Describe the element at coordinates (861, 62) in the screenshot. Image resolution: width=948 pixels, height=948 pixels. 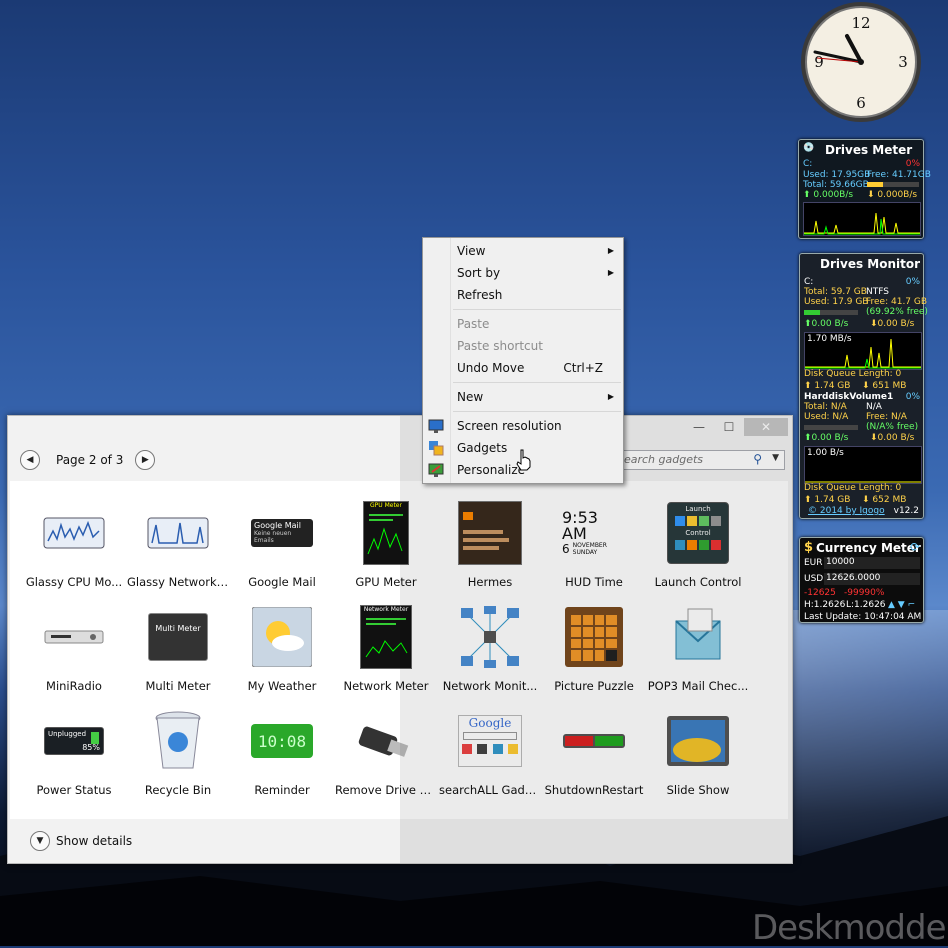
I see `analog-clock-gadget: 12 3 6 9` at that location.